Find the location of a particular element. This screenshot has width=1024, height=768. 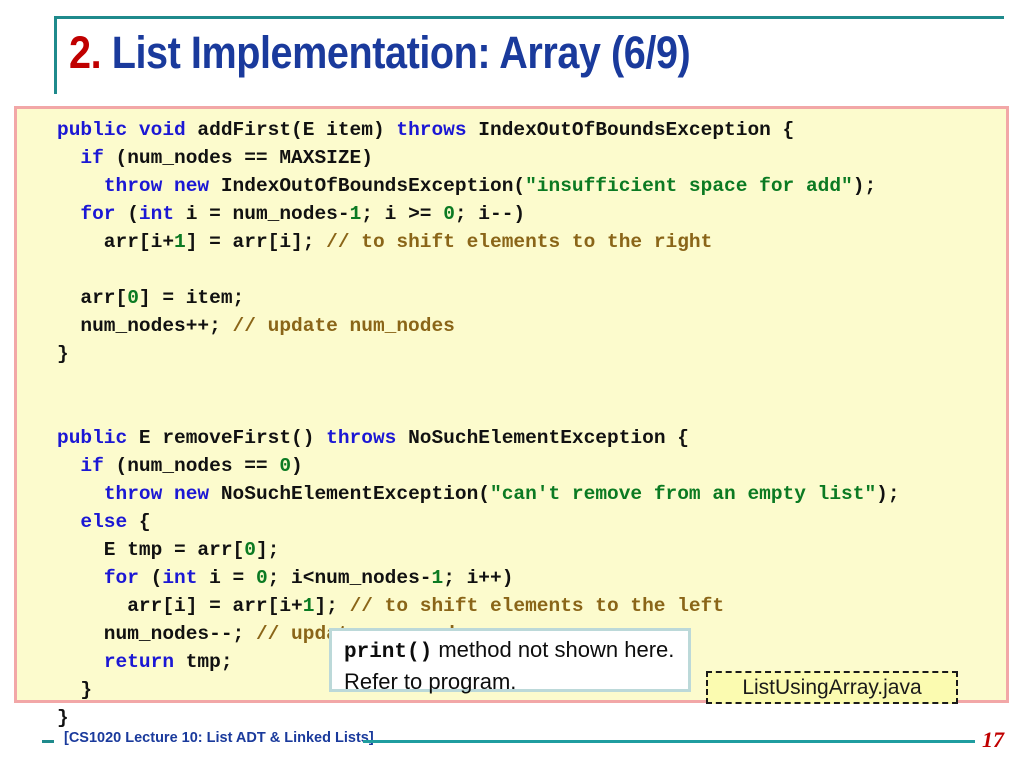

code-line: num_nodes++; // update num_nodes is located at coordinates (478, 326).